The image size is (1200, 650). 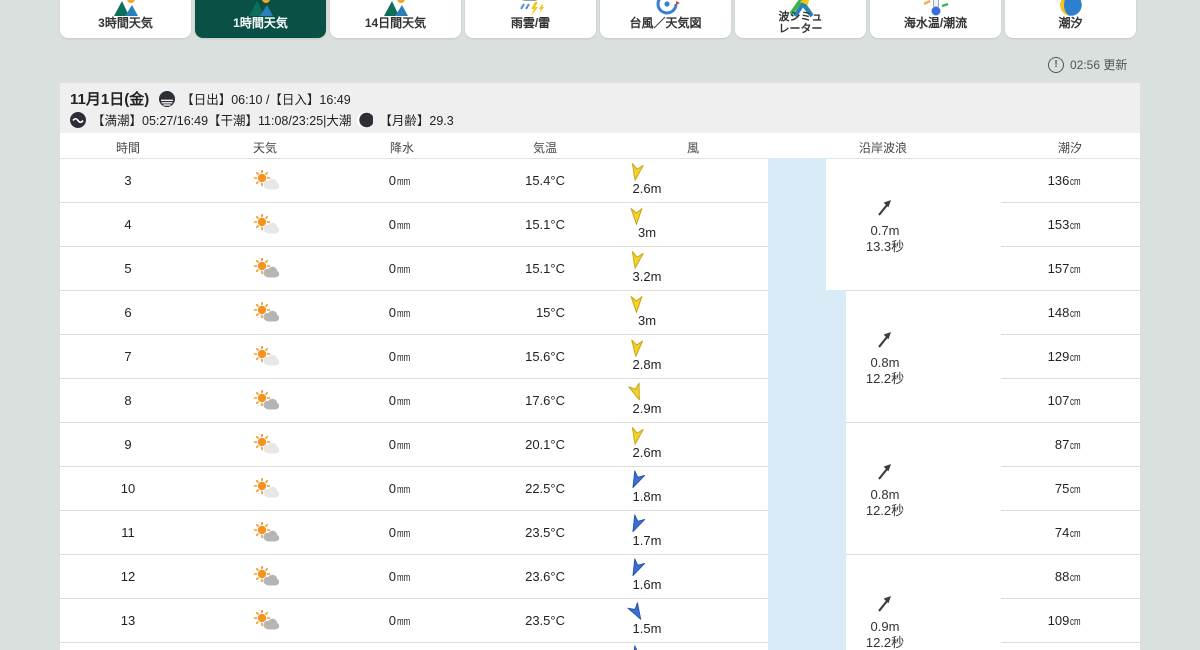 I want to click on hour-label: 3, so click(x=128, y=180).